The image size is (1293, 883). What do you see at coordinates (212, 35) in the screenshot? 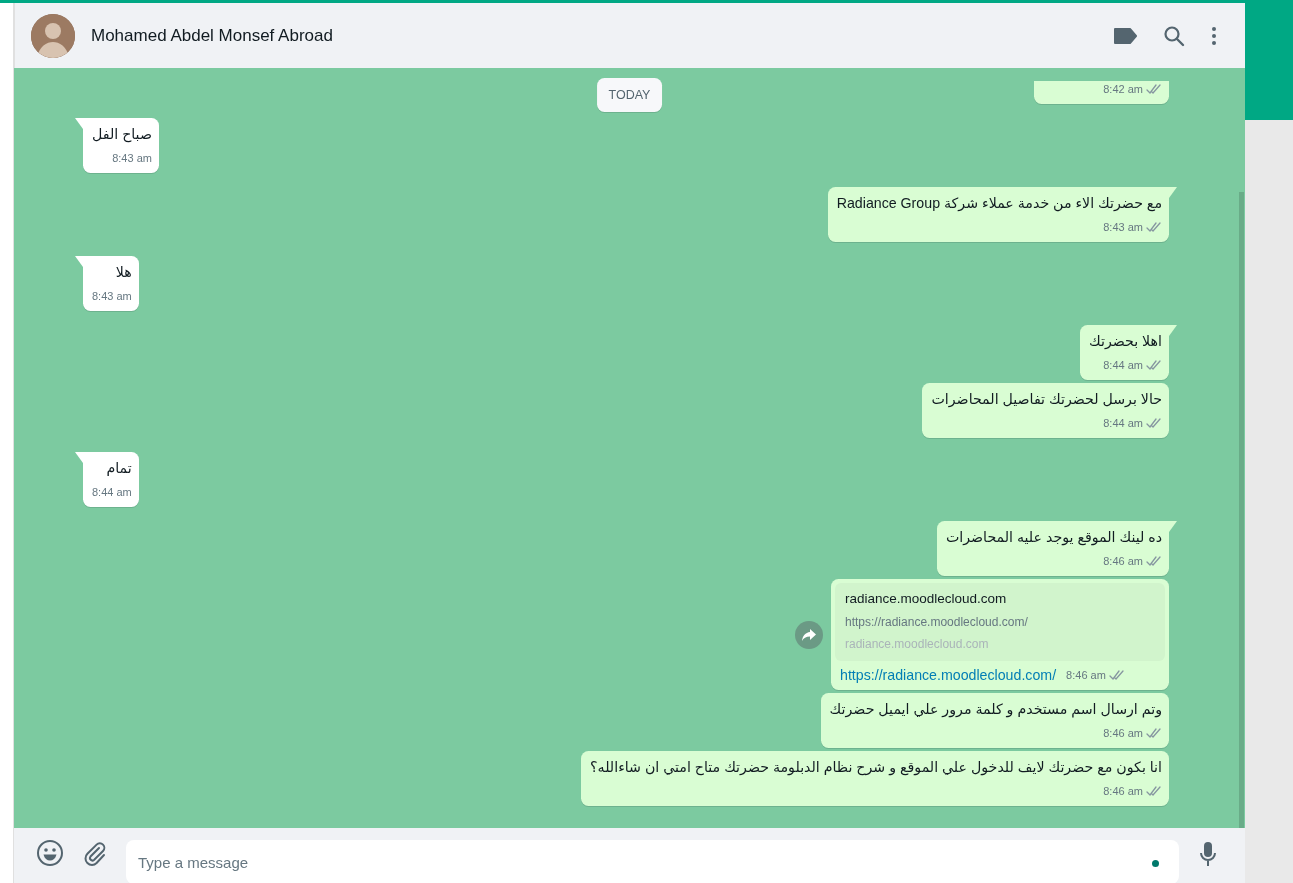
I see `contact-name: Mohamed Abdel Monsef Abroad` at bounding box center [212, 35].